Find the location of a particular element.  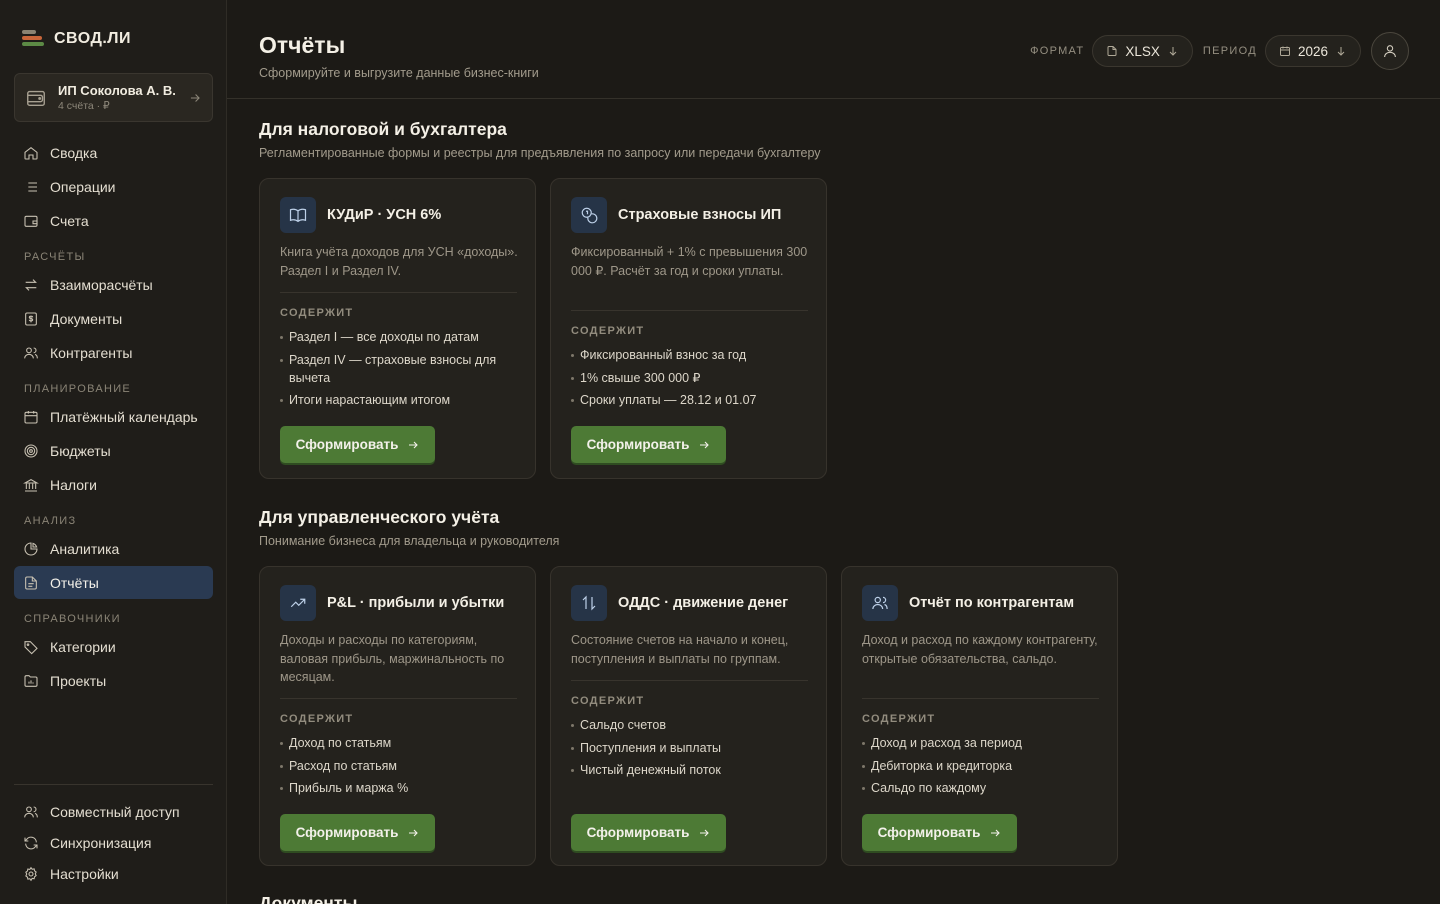

nav-item-summary: Сводка is located at coordinates (113, 152).